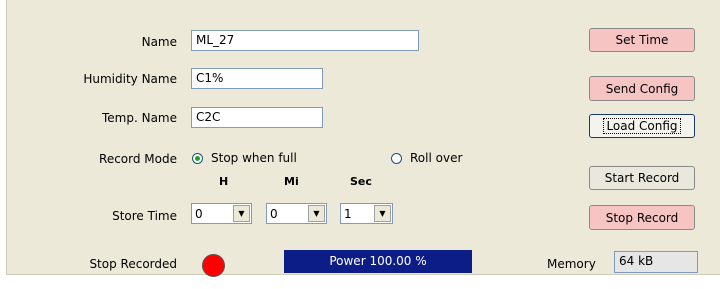  Describe the element at coordinates (436, 158) in the screenshot. I see `radio-roll-over-label: Roll over` at that location.